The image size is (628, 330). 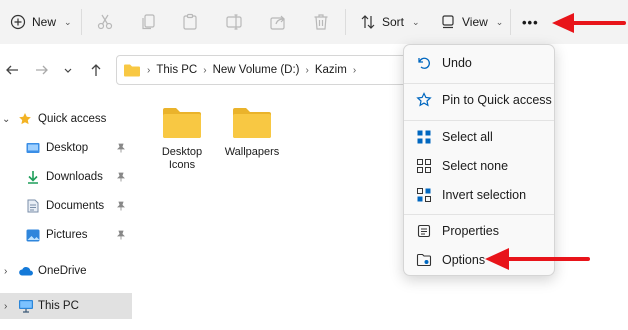 What do you see at coordinates (475, 22) in the screenshot?
I see `view-button-label: View` at bounding box center [475, 22].